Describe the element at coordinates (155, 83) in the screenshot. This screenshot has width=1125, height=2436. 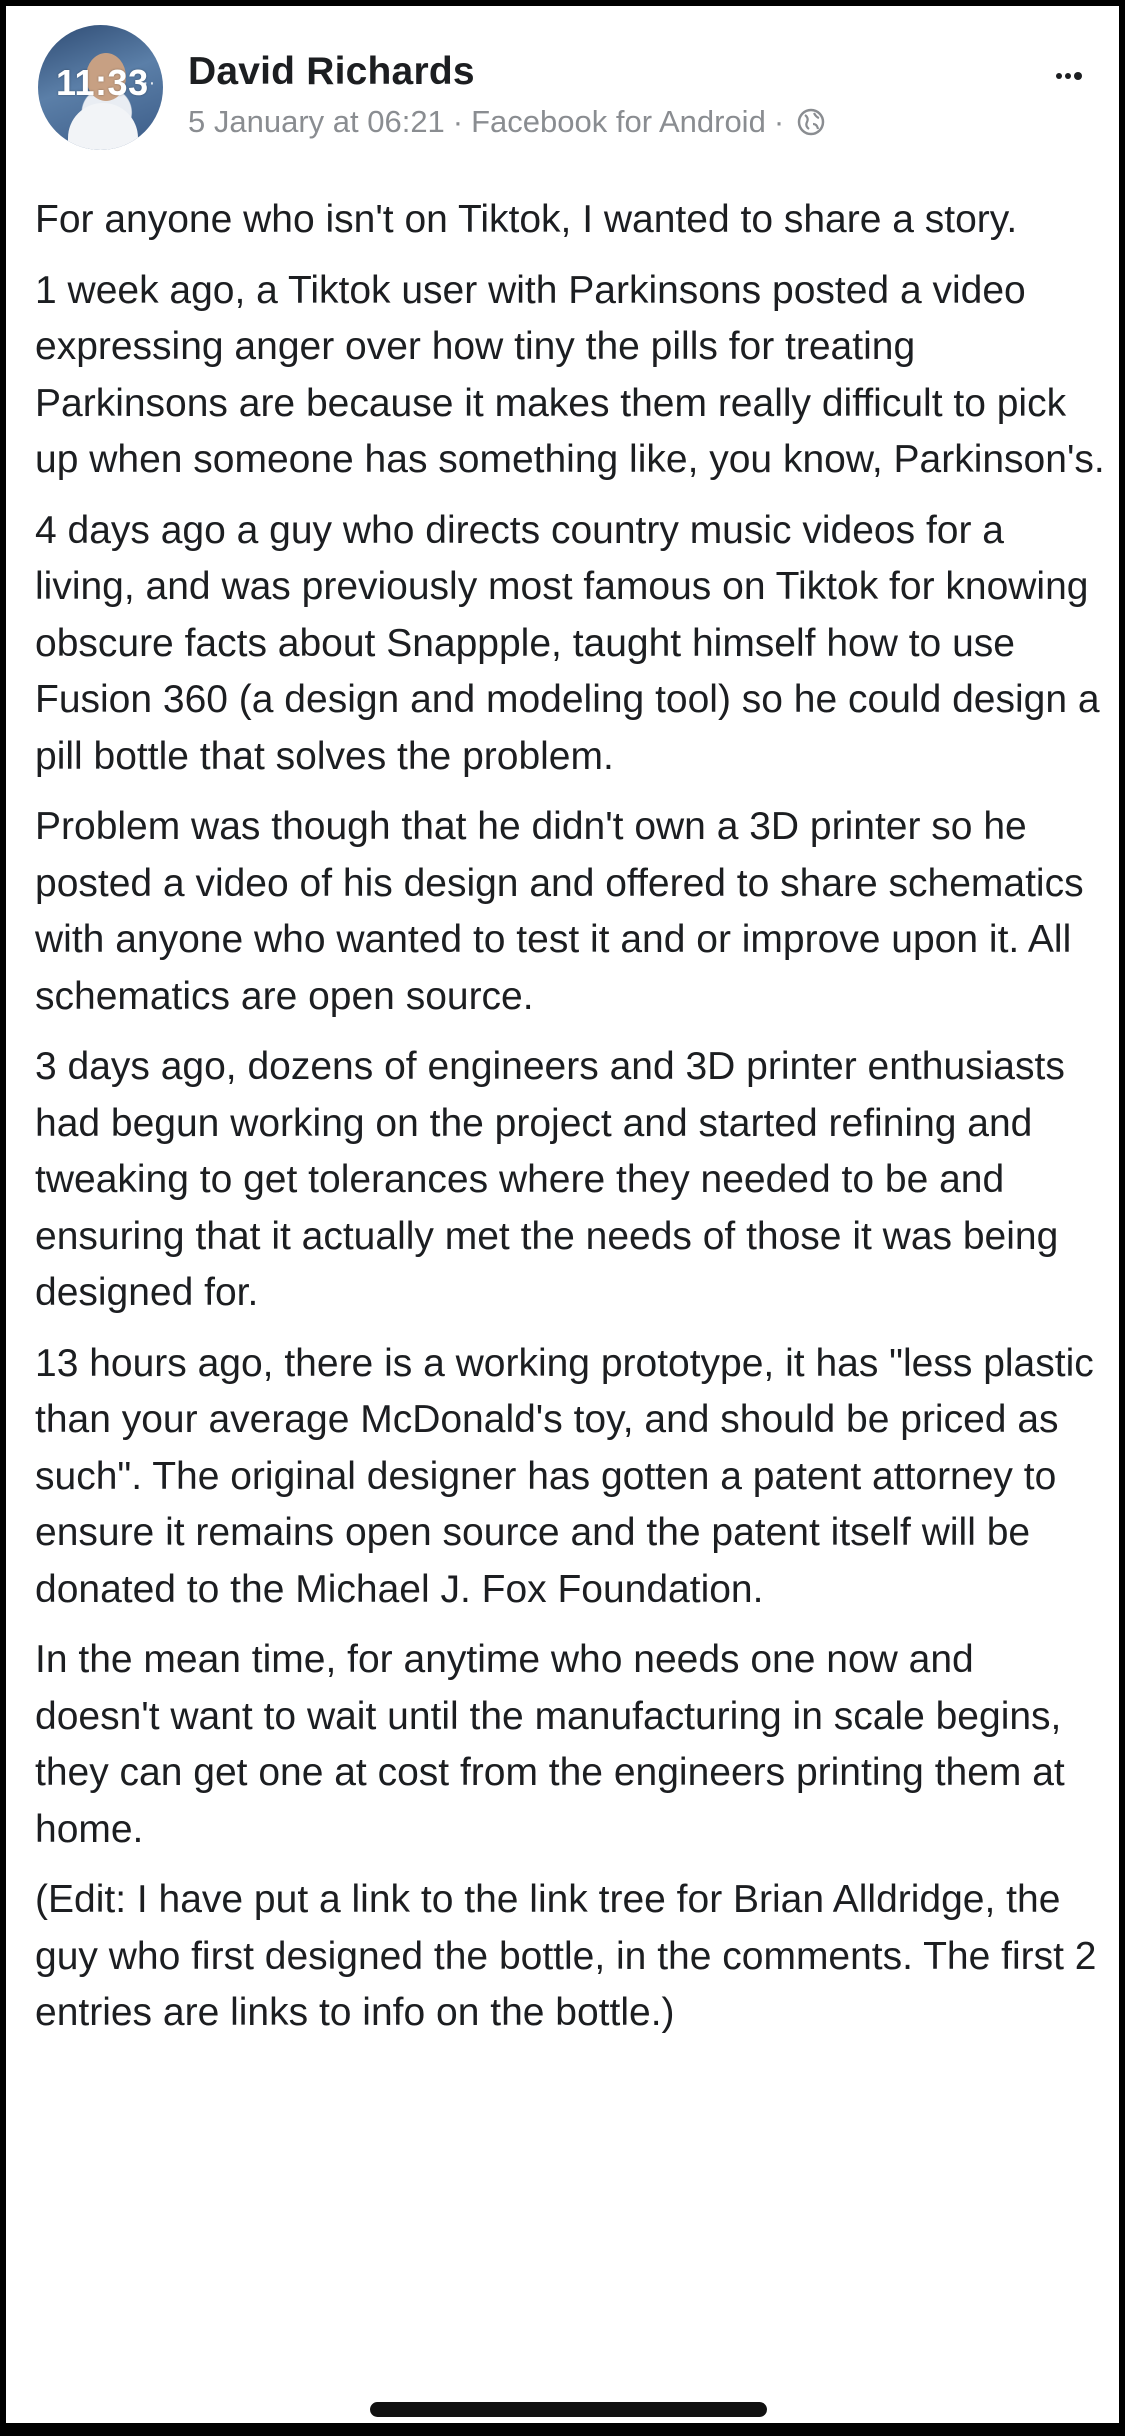
I see `status-bar-dots: ·· ·` at that location.